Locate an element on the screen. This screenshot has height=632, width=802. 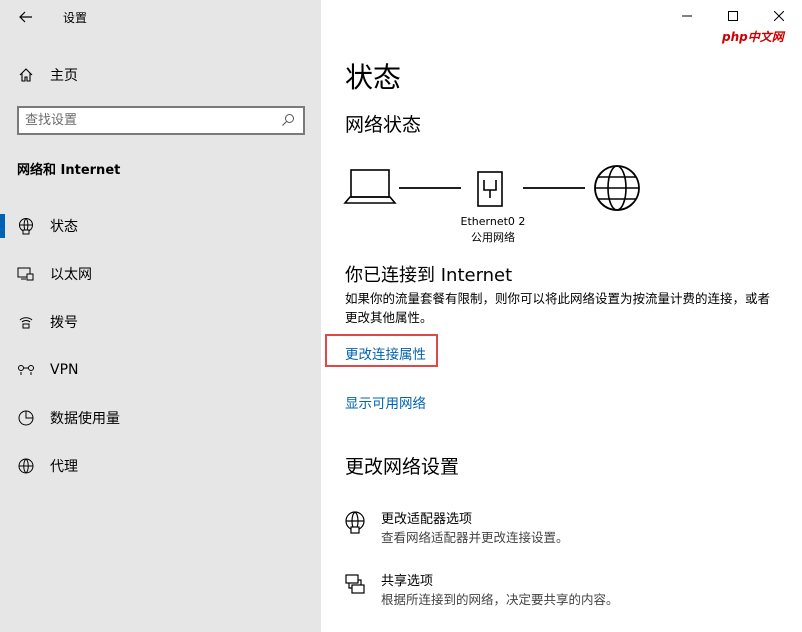
option-title: 共享选项 is located at coordinates (407, 581).